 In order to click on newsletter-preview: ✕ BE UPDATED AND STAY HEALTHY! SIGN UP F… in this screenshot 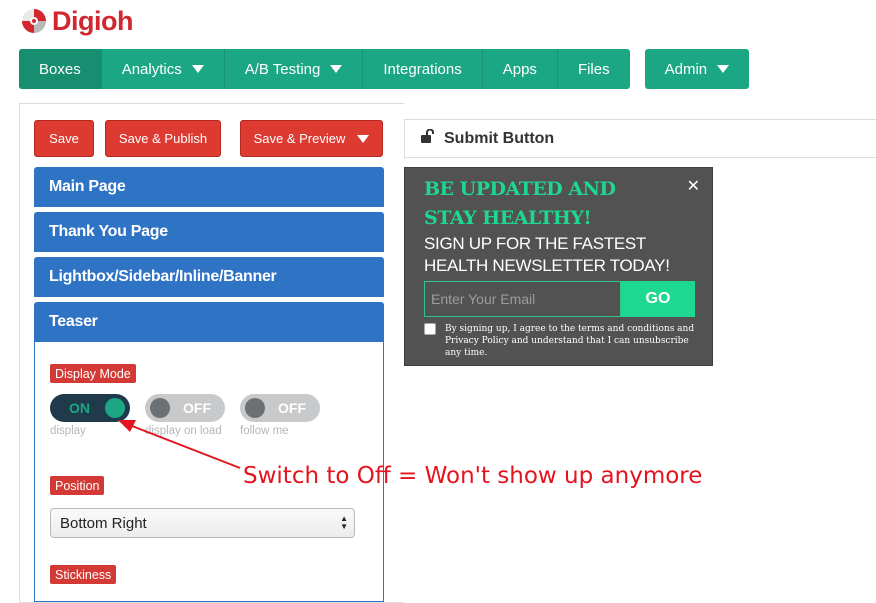, I will do `click(558, 266)`.